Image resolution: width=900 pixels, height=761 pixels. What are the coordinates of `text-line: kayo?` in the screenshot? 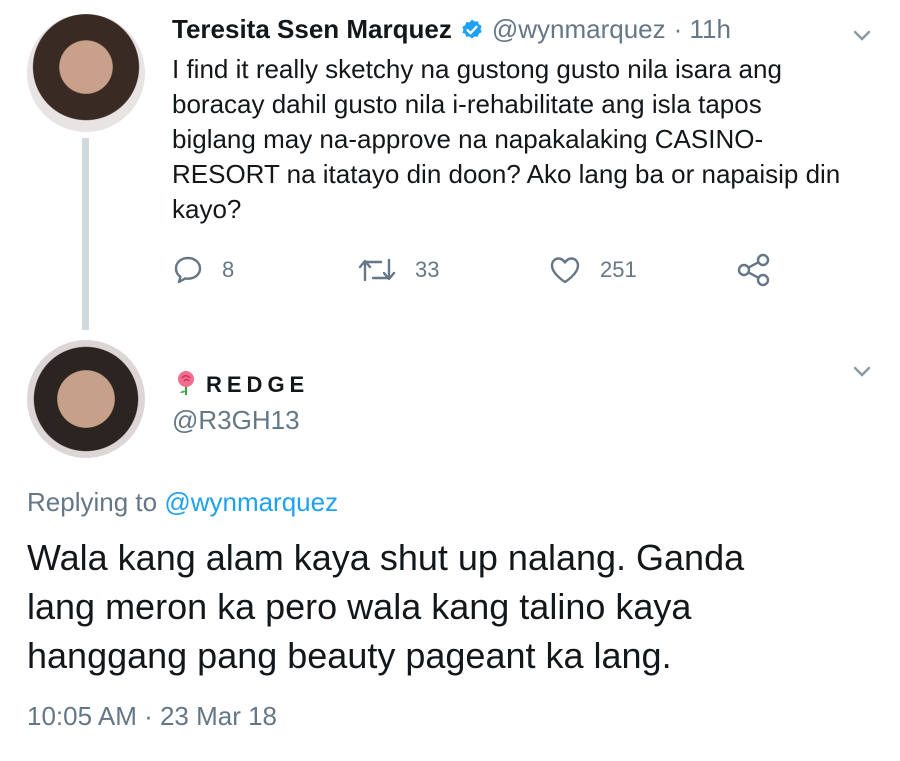 It's located at (207, 209).